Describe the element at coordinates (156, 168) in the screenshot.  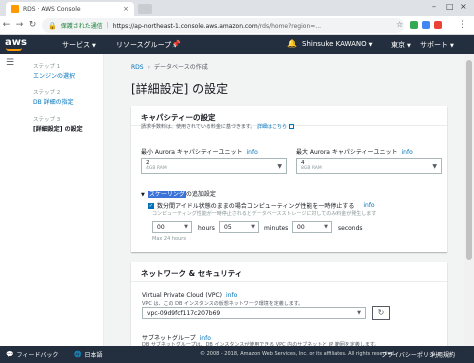
I see `min-acu-ram: 4GB RAM` at that location.